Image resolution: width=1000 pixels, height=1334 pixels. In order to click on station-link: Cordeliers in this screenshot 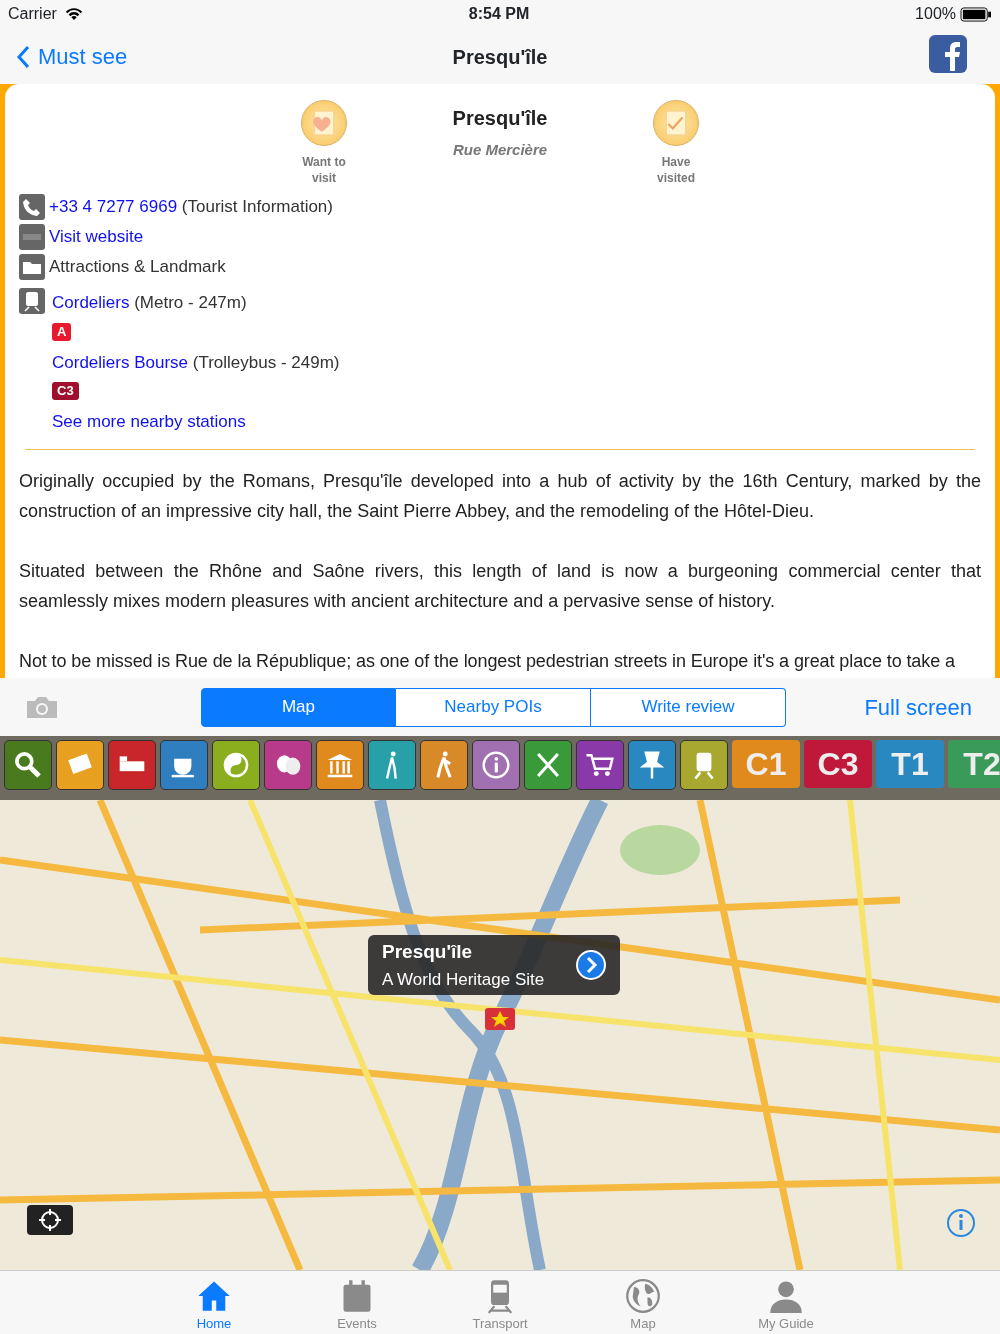, I will do `click(91, 302)`.